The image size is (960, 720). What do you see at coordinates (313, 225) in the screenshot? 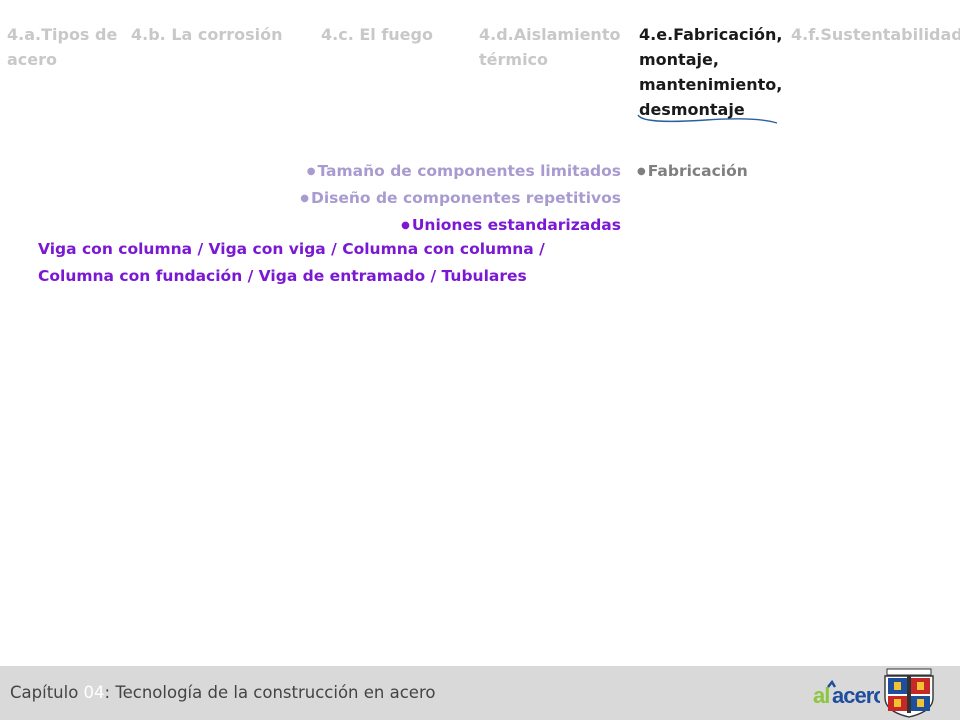
I see `bullet-item: ● Uniones estandarizadas` at bounding box center [313, 225].